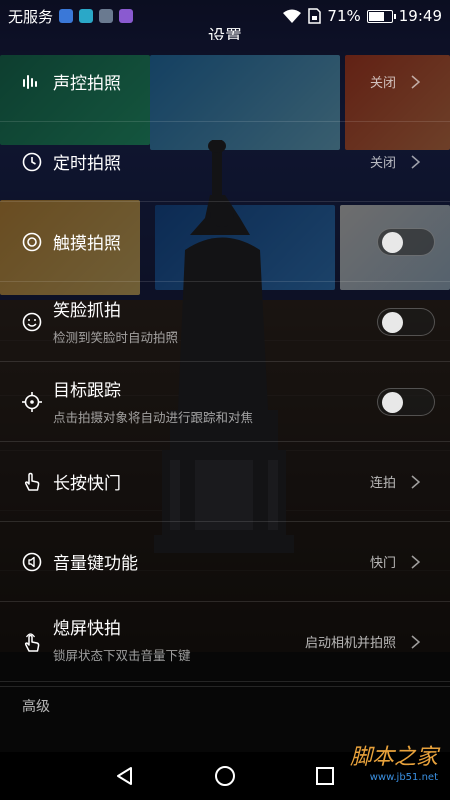  I want to click on setting-screen-off-snapshot: 熄屏快拍 锁屏状态下双击音量下键 启动相机并拍照, so click(225, 642).